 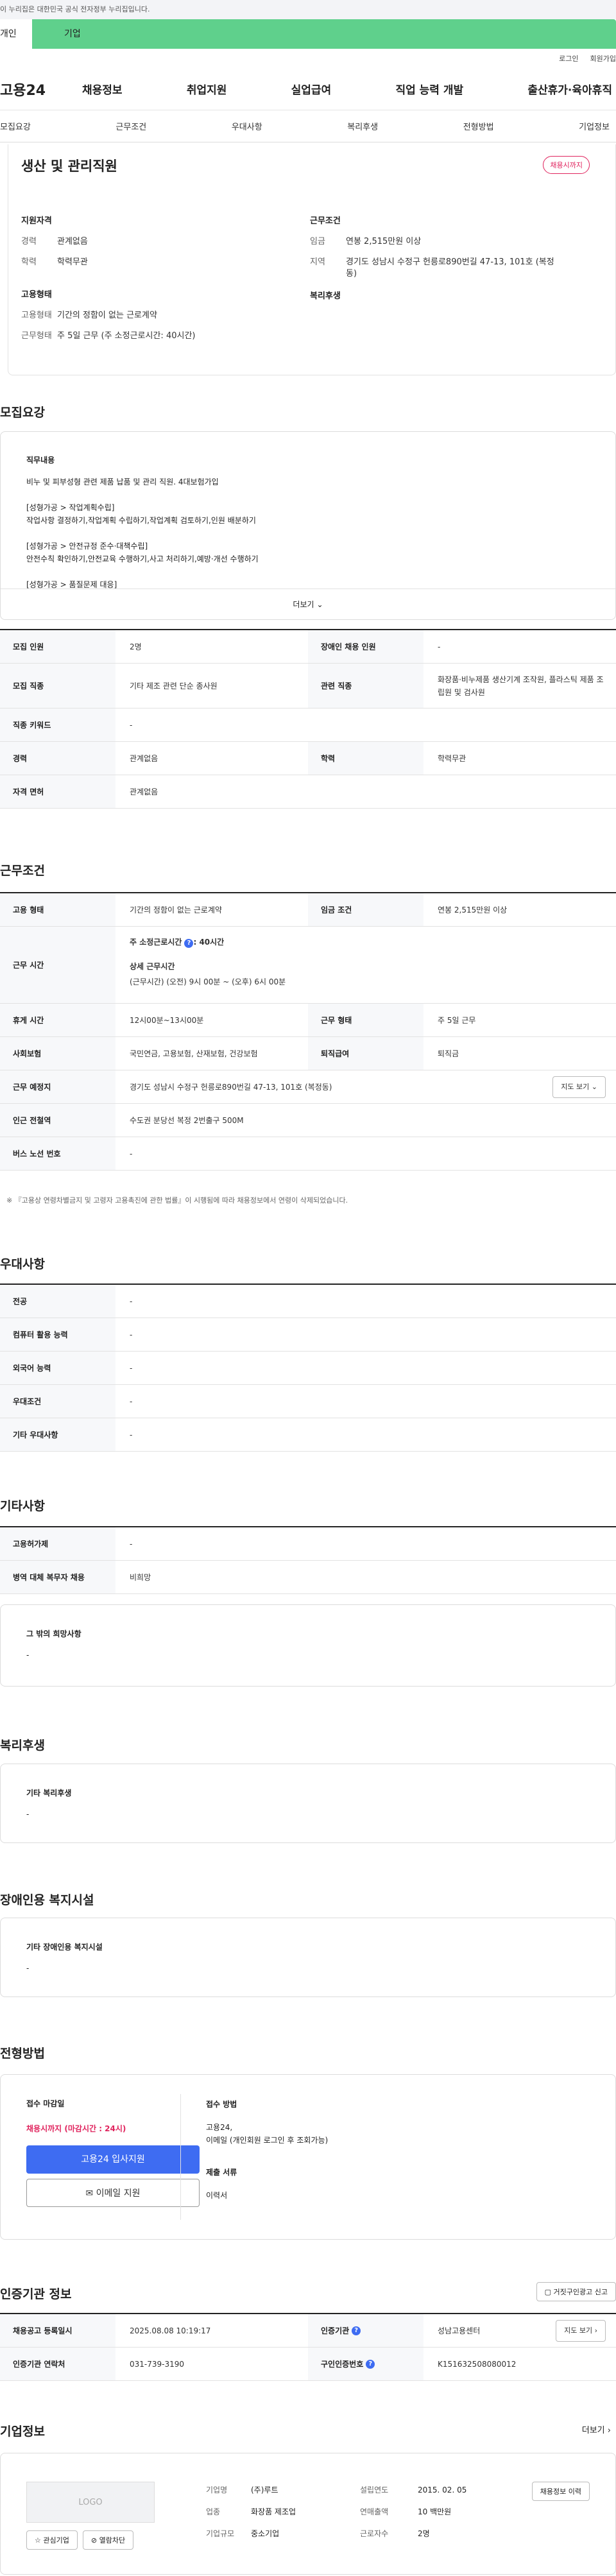 What do you see at coordinates (595, 126) in the screenshot?
I see `anchor-company: 기업정보` at bounding box center [595, 126].